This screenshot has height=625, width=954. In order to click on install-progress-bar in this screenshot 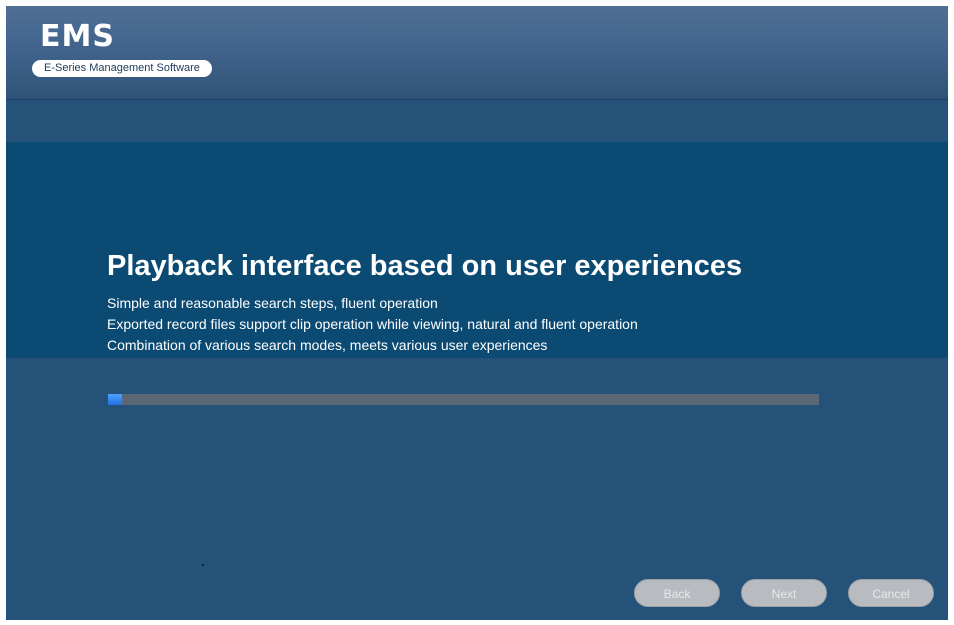, I will do `click(463, 399)`.